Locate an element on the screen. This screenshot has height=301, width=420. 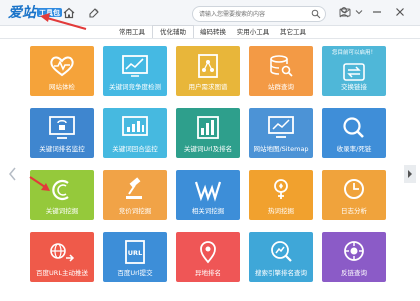
prev-page-icon is located at coordinates (12, 174).